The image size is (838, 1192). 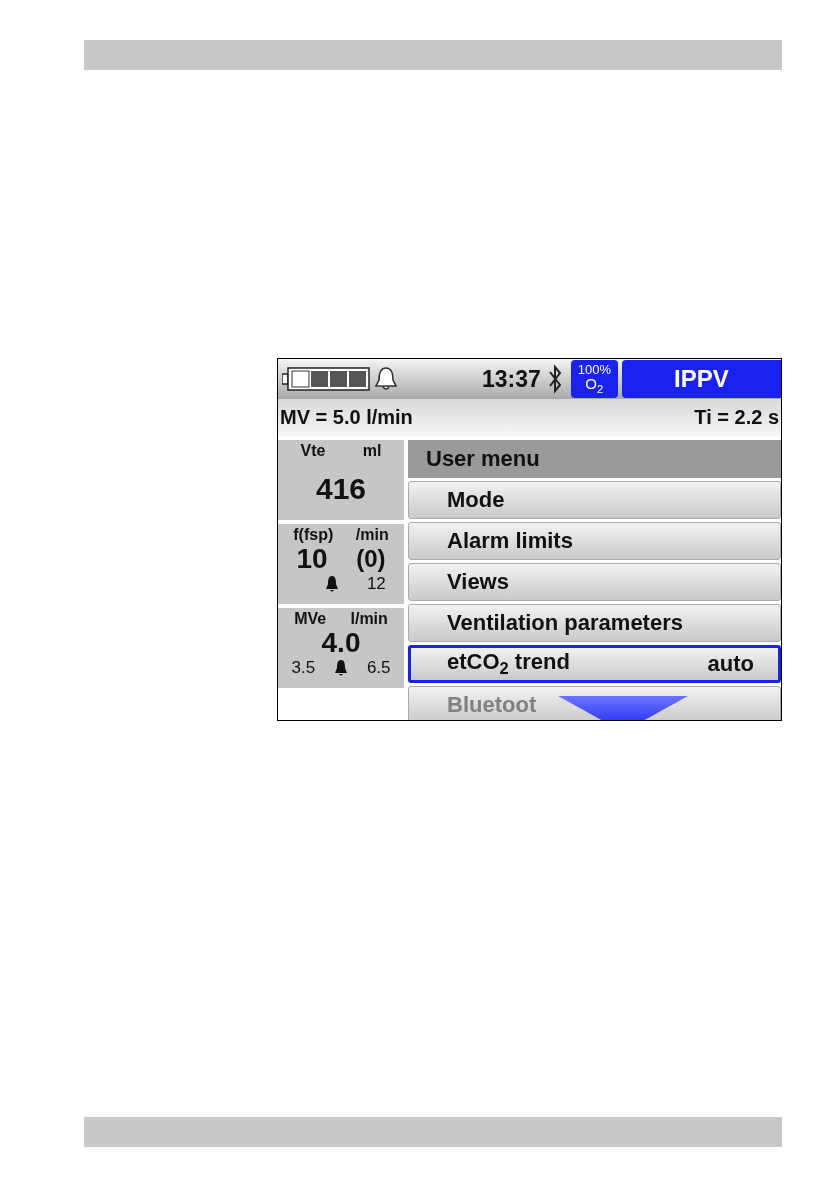 I want to click on menu-item: Ventilation parameters, so click(x=594, y=623).